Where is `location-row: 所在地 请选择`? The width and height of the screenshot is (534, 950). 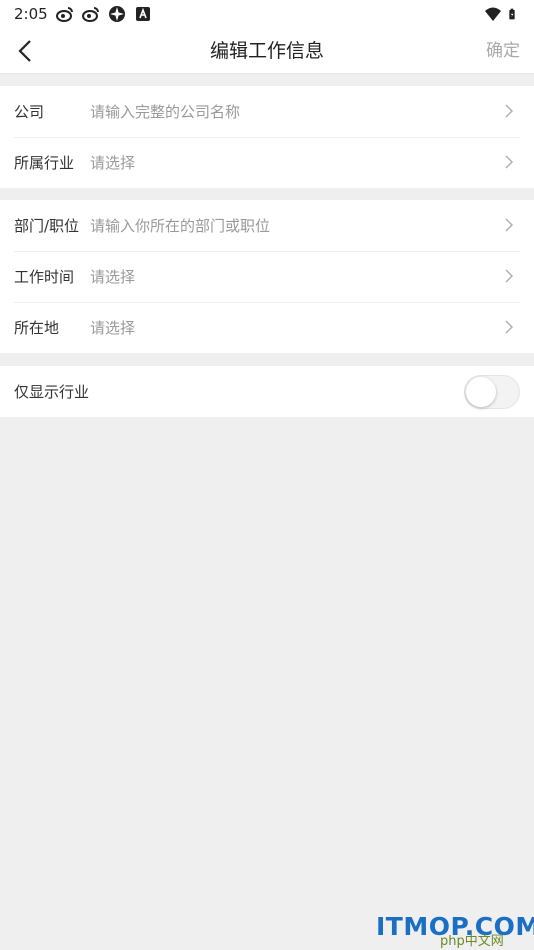
location-row: 所在地 请选择 is located at coordinates (267, 327).